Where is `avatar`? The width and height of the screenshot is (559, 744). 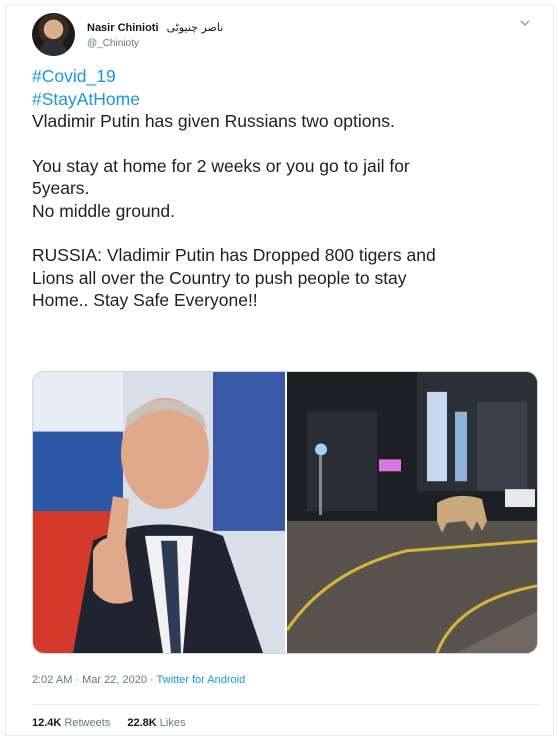 avatar is located at coordinates (53, 34).